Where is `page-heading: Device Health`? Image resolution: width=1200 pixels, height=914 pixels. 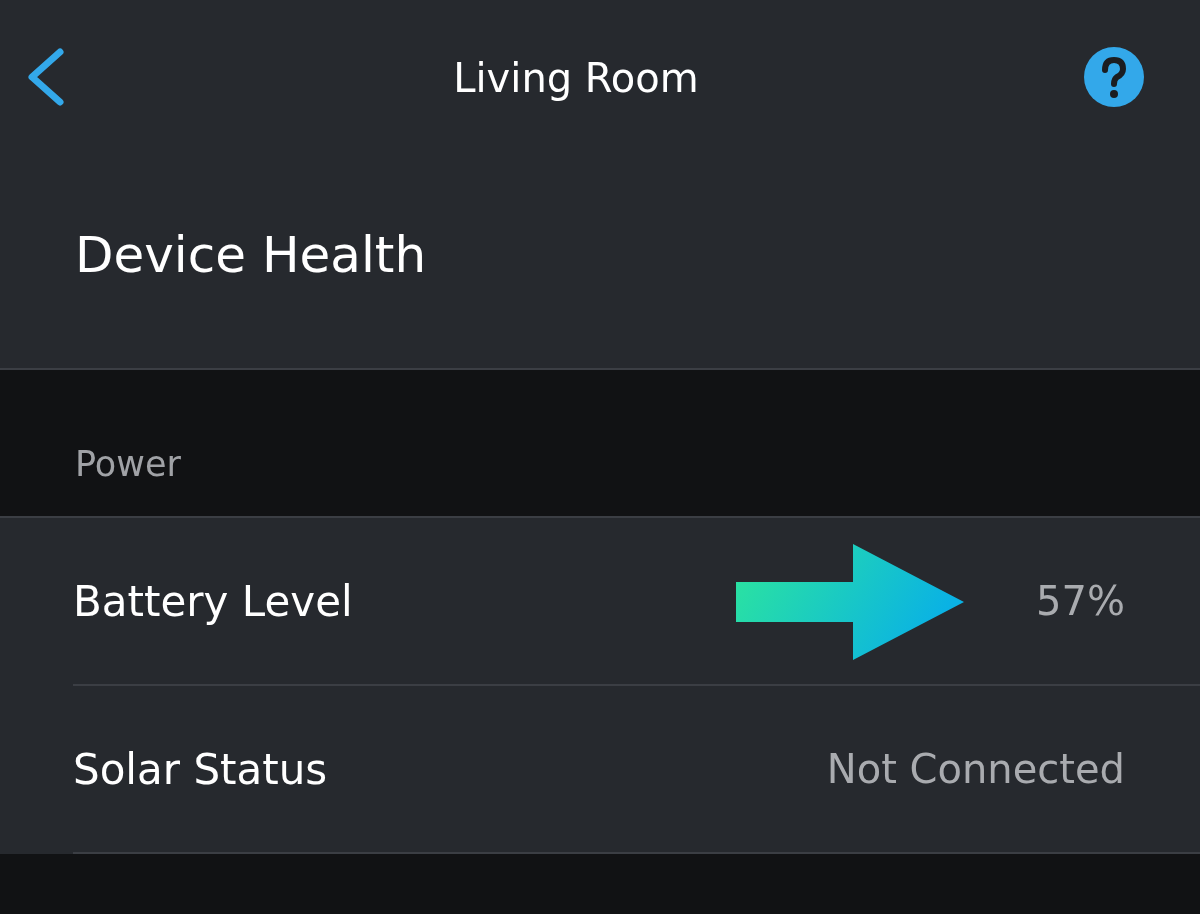
page-heading: Device Health is located at coordinates (251, 255).